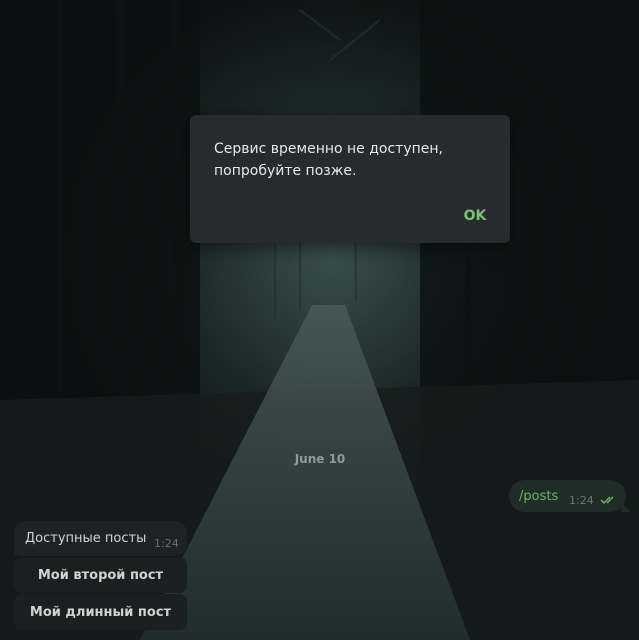  Describe the element at coordinates (539, 496) in the screenshot. I see `message-text: /posts` at that location.